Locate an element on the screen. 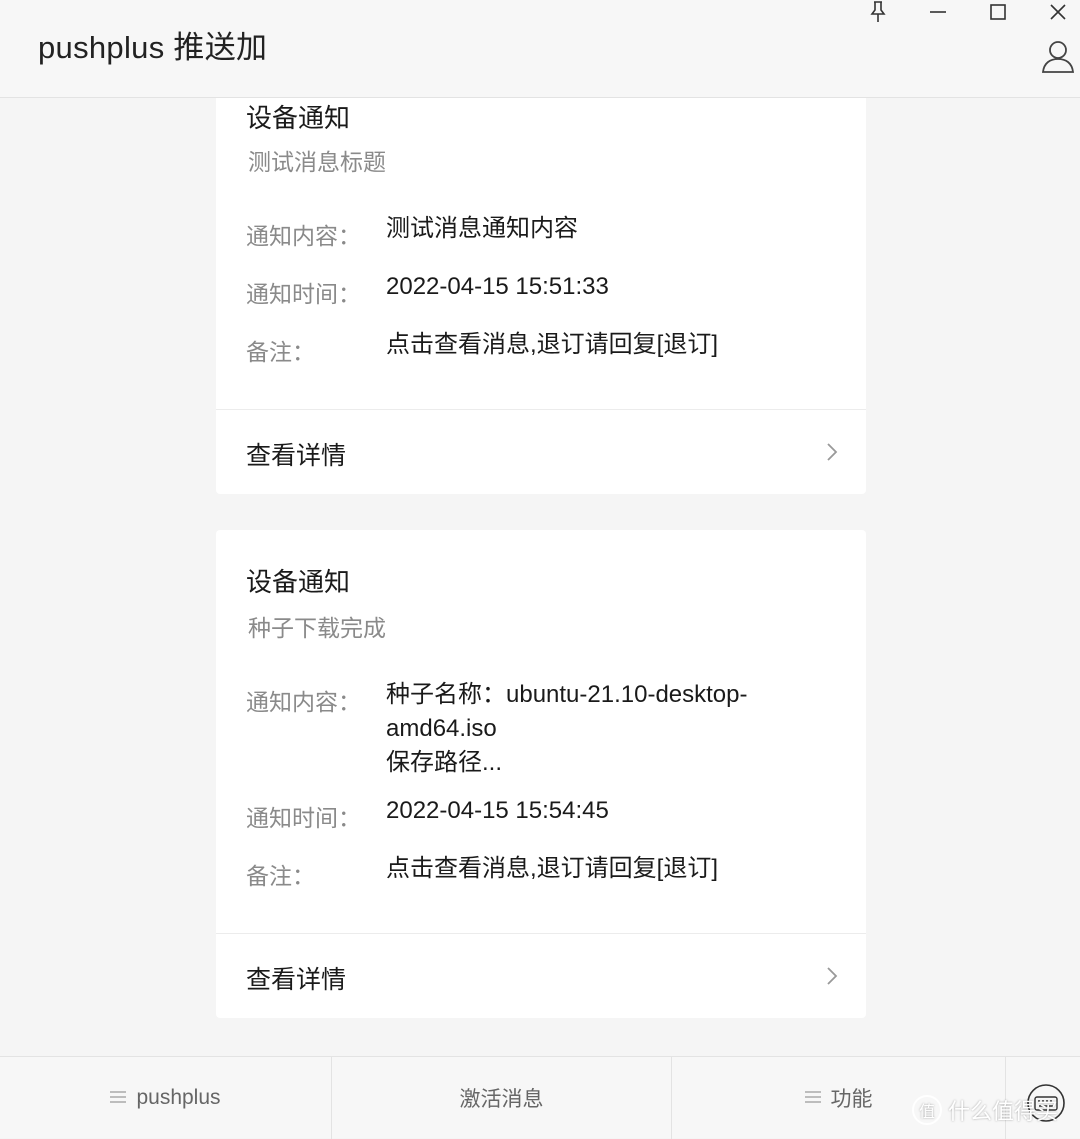 The width and height of the screenshot is (1080, 1139). menu-tab-label: 激活消息 is located at coordinates (501, 1099).